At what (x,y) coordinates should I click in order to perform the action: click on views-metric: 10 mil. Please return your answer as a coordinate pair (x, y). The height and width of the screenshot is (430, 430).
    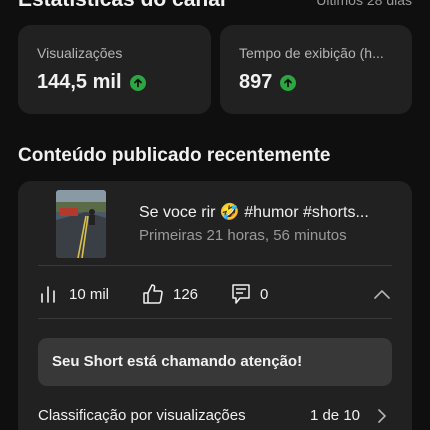
    Looking at the image, I should click on (91, 294).